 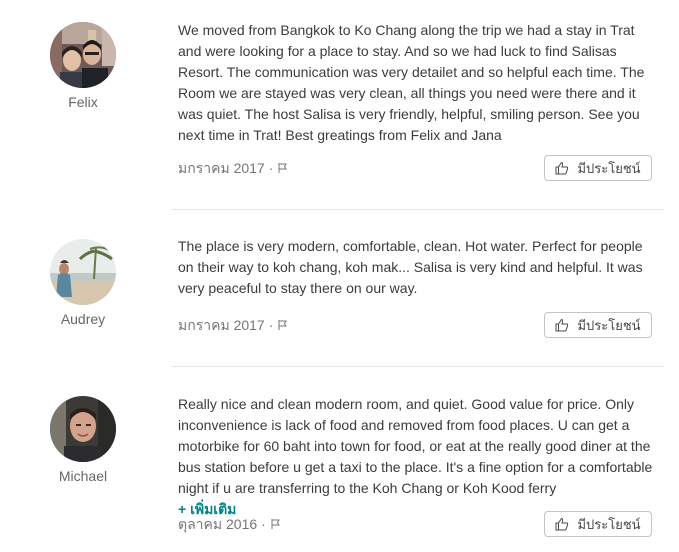 What do you see at coordinates (83, 476) in the screenshot?
I see `reviewer-name: Michael` at bounding box center [83, 476].